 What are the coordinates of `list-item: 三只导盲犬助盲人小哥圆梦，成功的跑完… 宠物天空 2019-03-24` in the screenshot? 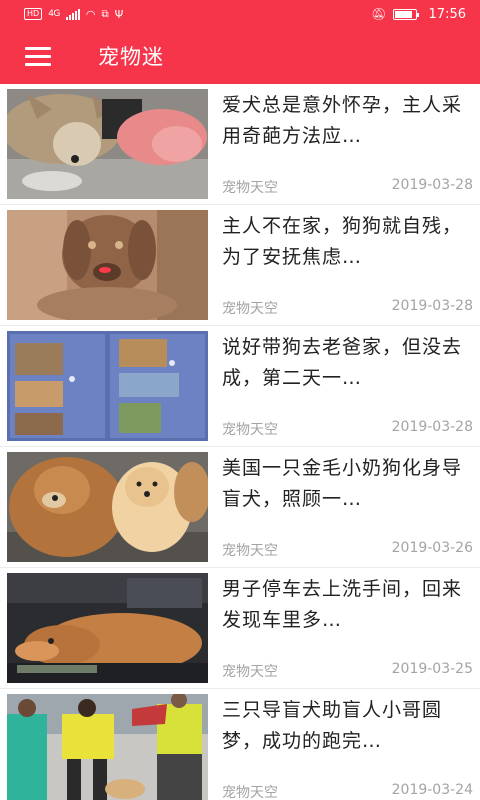 It's located at (240, 744).